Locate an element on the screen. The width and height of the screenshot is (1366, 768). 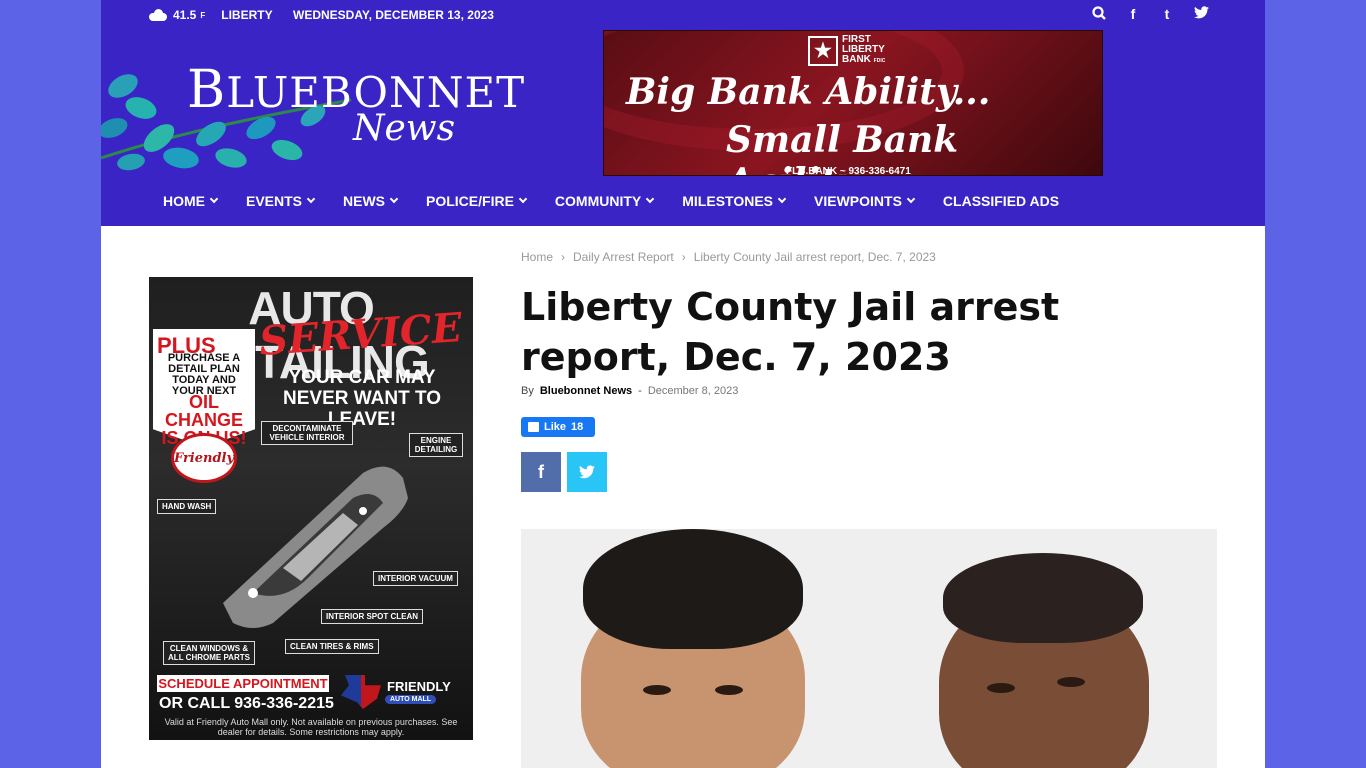
weather-widget: 41.5 F LIBERTY is located at coordinates (211, 15).